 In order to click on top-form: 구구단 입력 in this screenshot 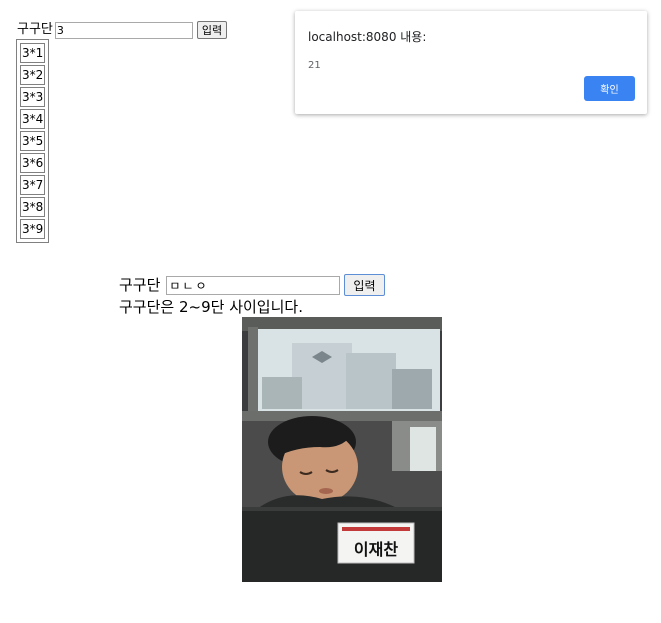, I will do `click(122, 30)`.